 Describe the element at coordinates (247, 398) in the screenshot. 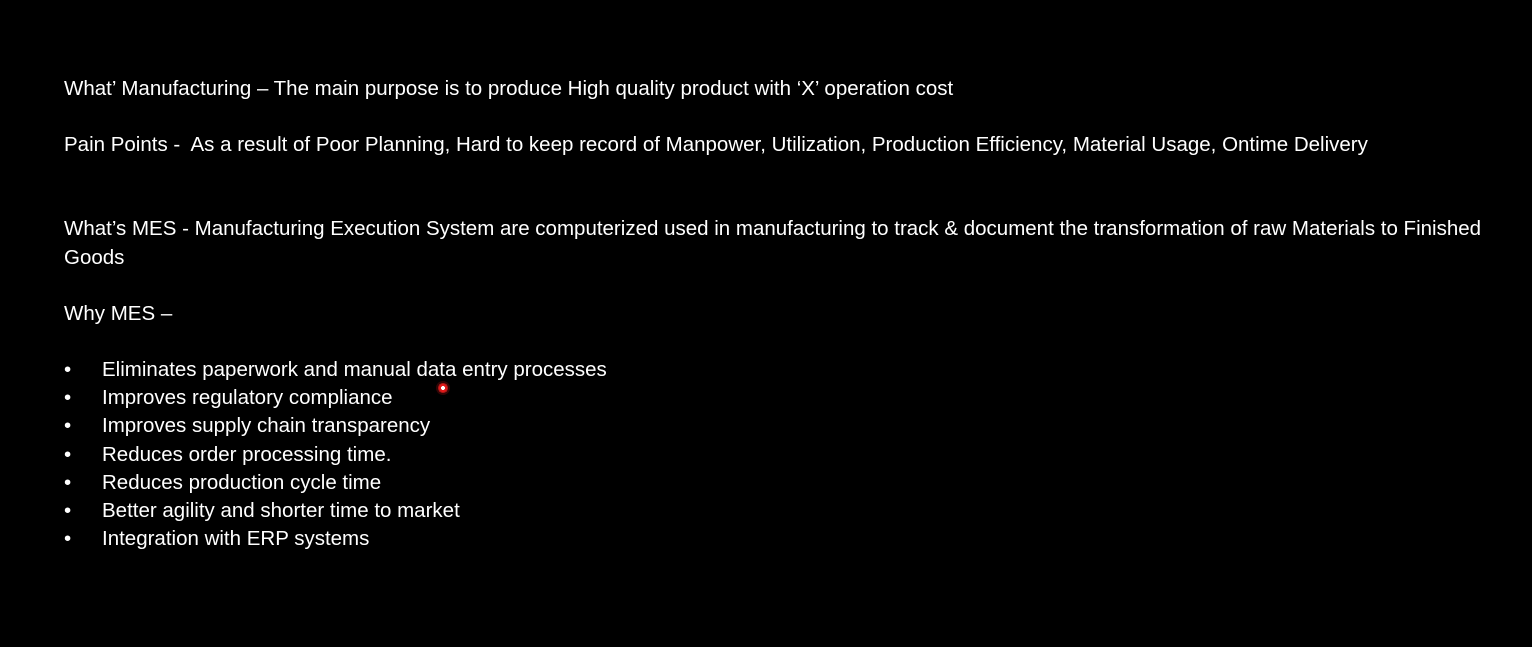

I see `benefit-text: Improves regulatory compliance` at that location.